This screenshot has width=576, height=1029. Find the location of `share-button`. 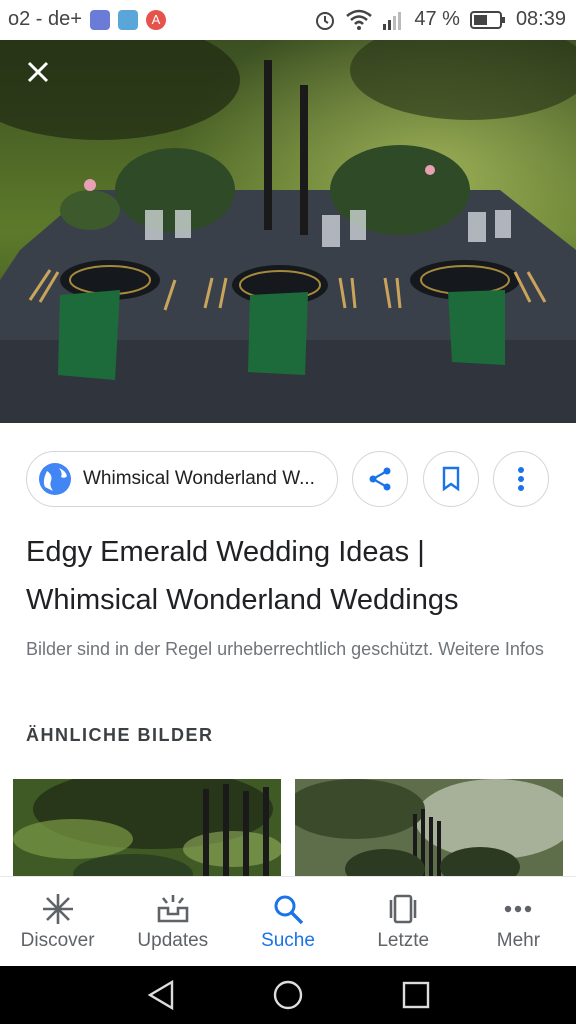

share-button is located at coordinates (380, 479).